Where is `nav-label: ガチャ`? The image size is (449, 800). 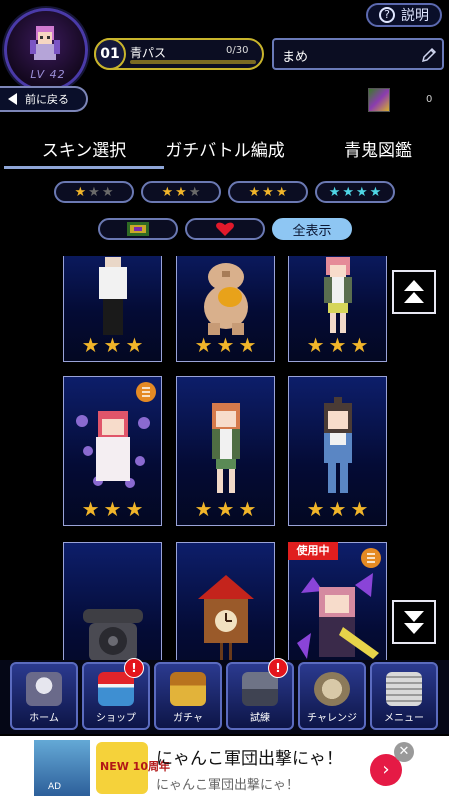 nav-label: ガチャ is located at coordinates (188, 718).